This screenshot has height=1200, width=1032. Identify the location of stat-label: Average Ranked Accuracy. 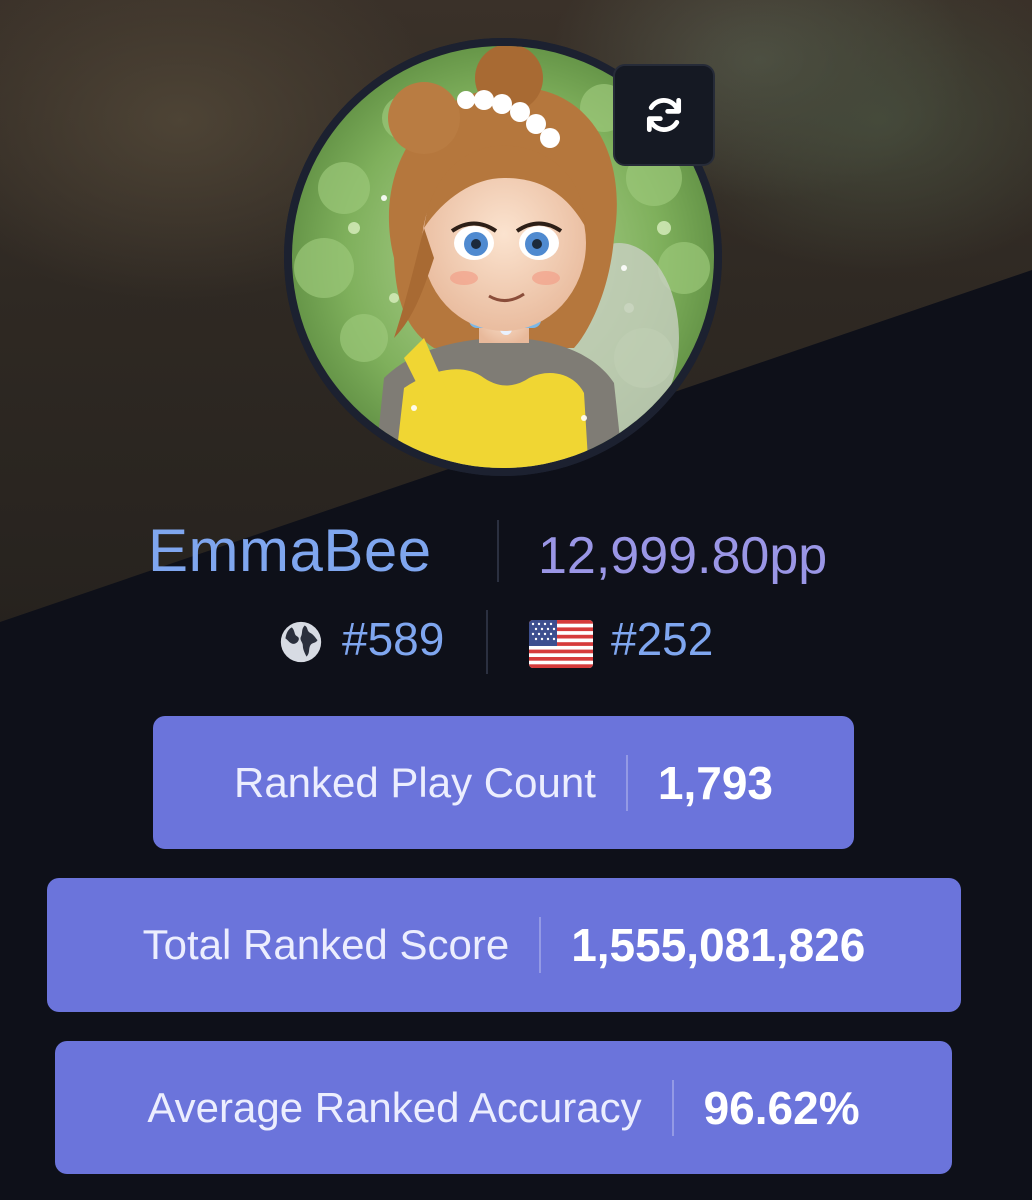
(394, 1107).